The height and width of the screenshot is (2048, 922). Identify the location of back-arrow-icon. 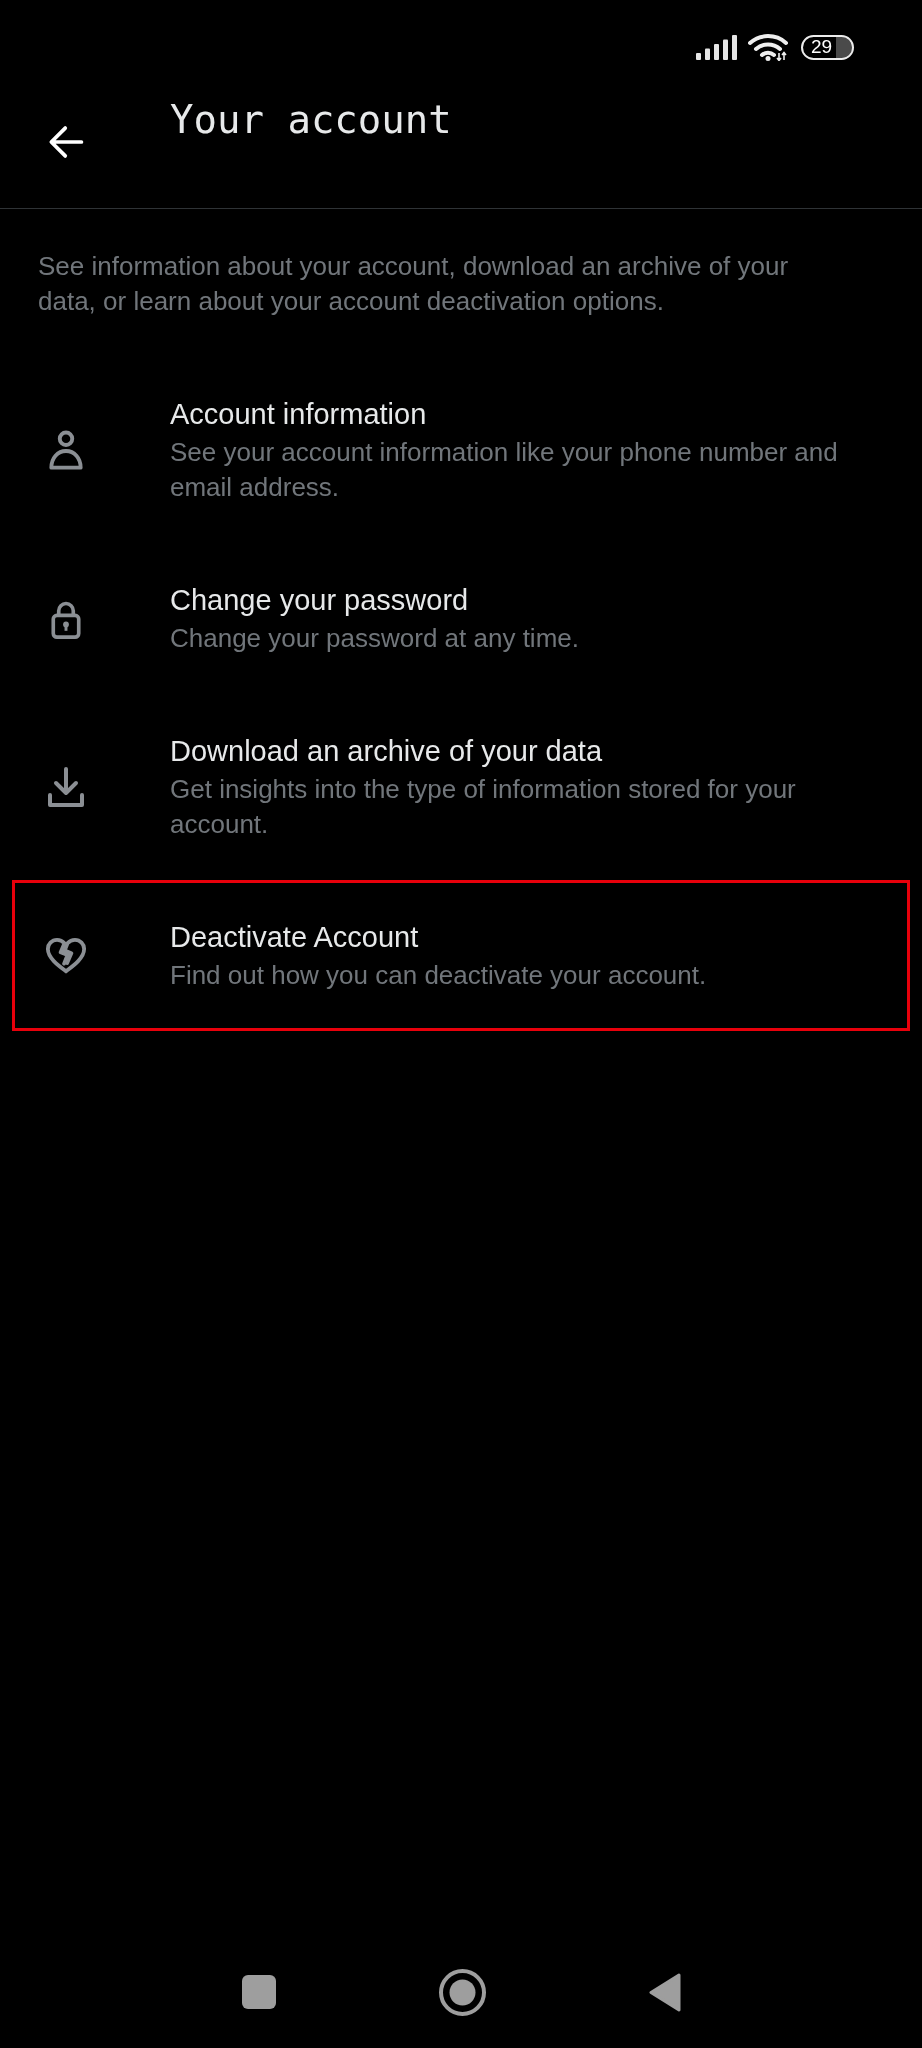
(66, 142).